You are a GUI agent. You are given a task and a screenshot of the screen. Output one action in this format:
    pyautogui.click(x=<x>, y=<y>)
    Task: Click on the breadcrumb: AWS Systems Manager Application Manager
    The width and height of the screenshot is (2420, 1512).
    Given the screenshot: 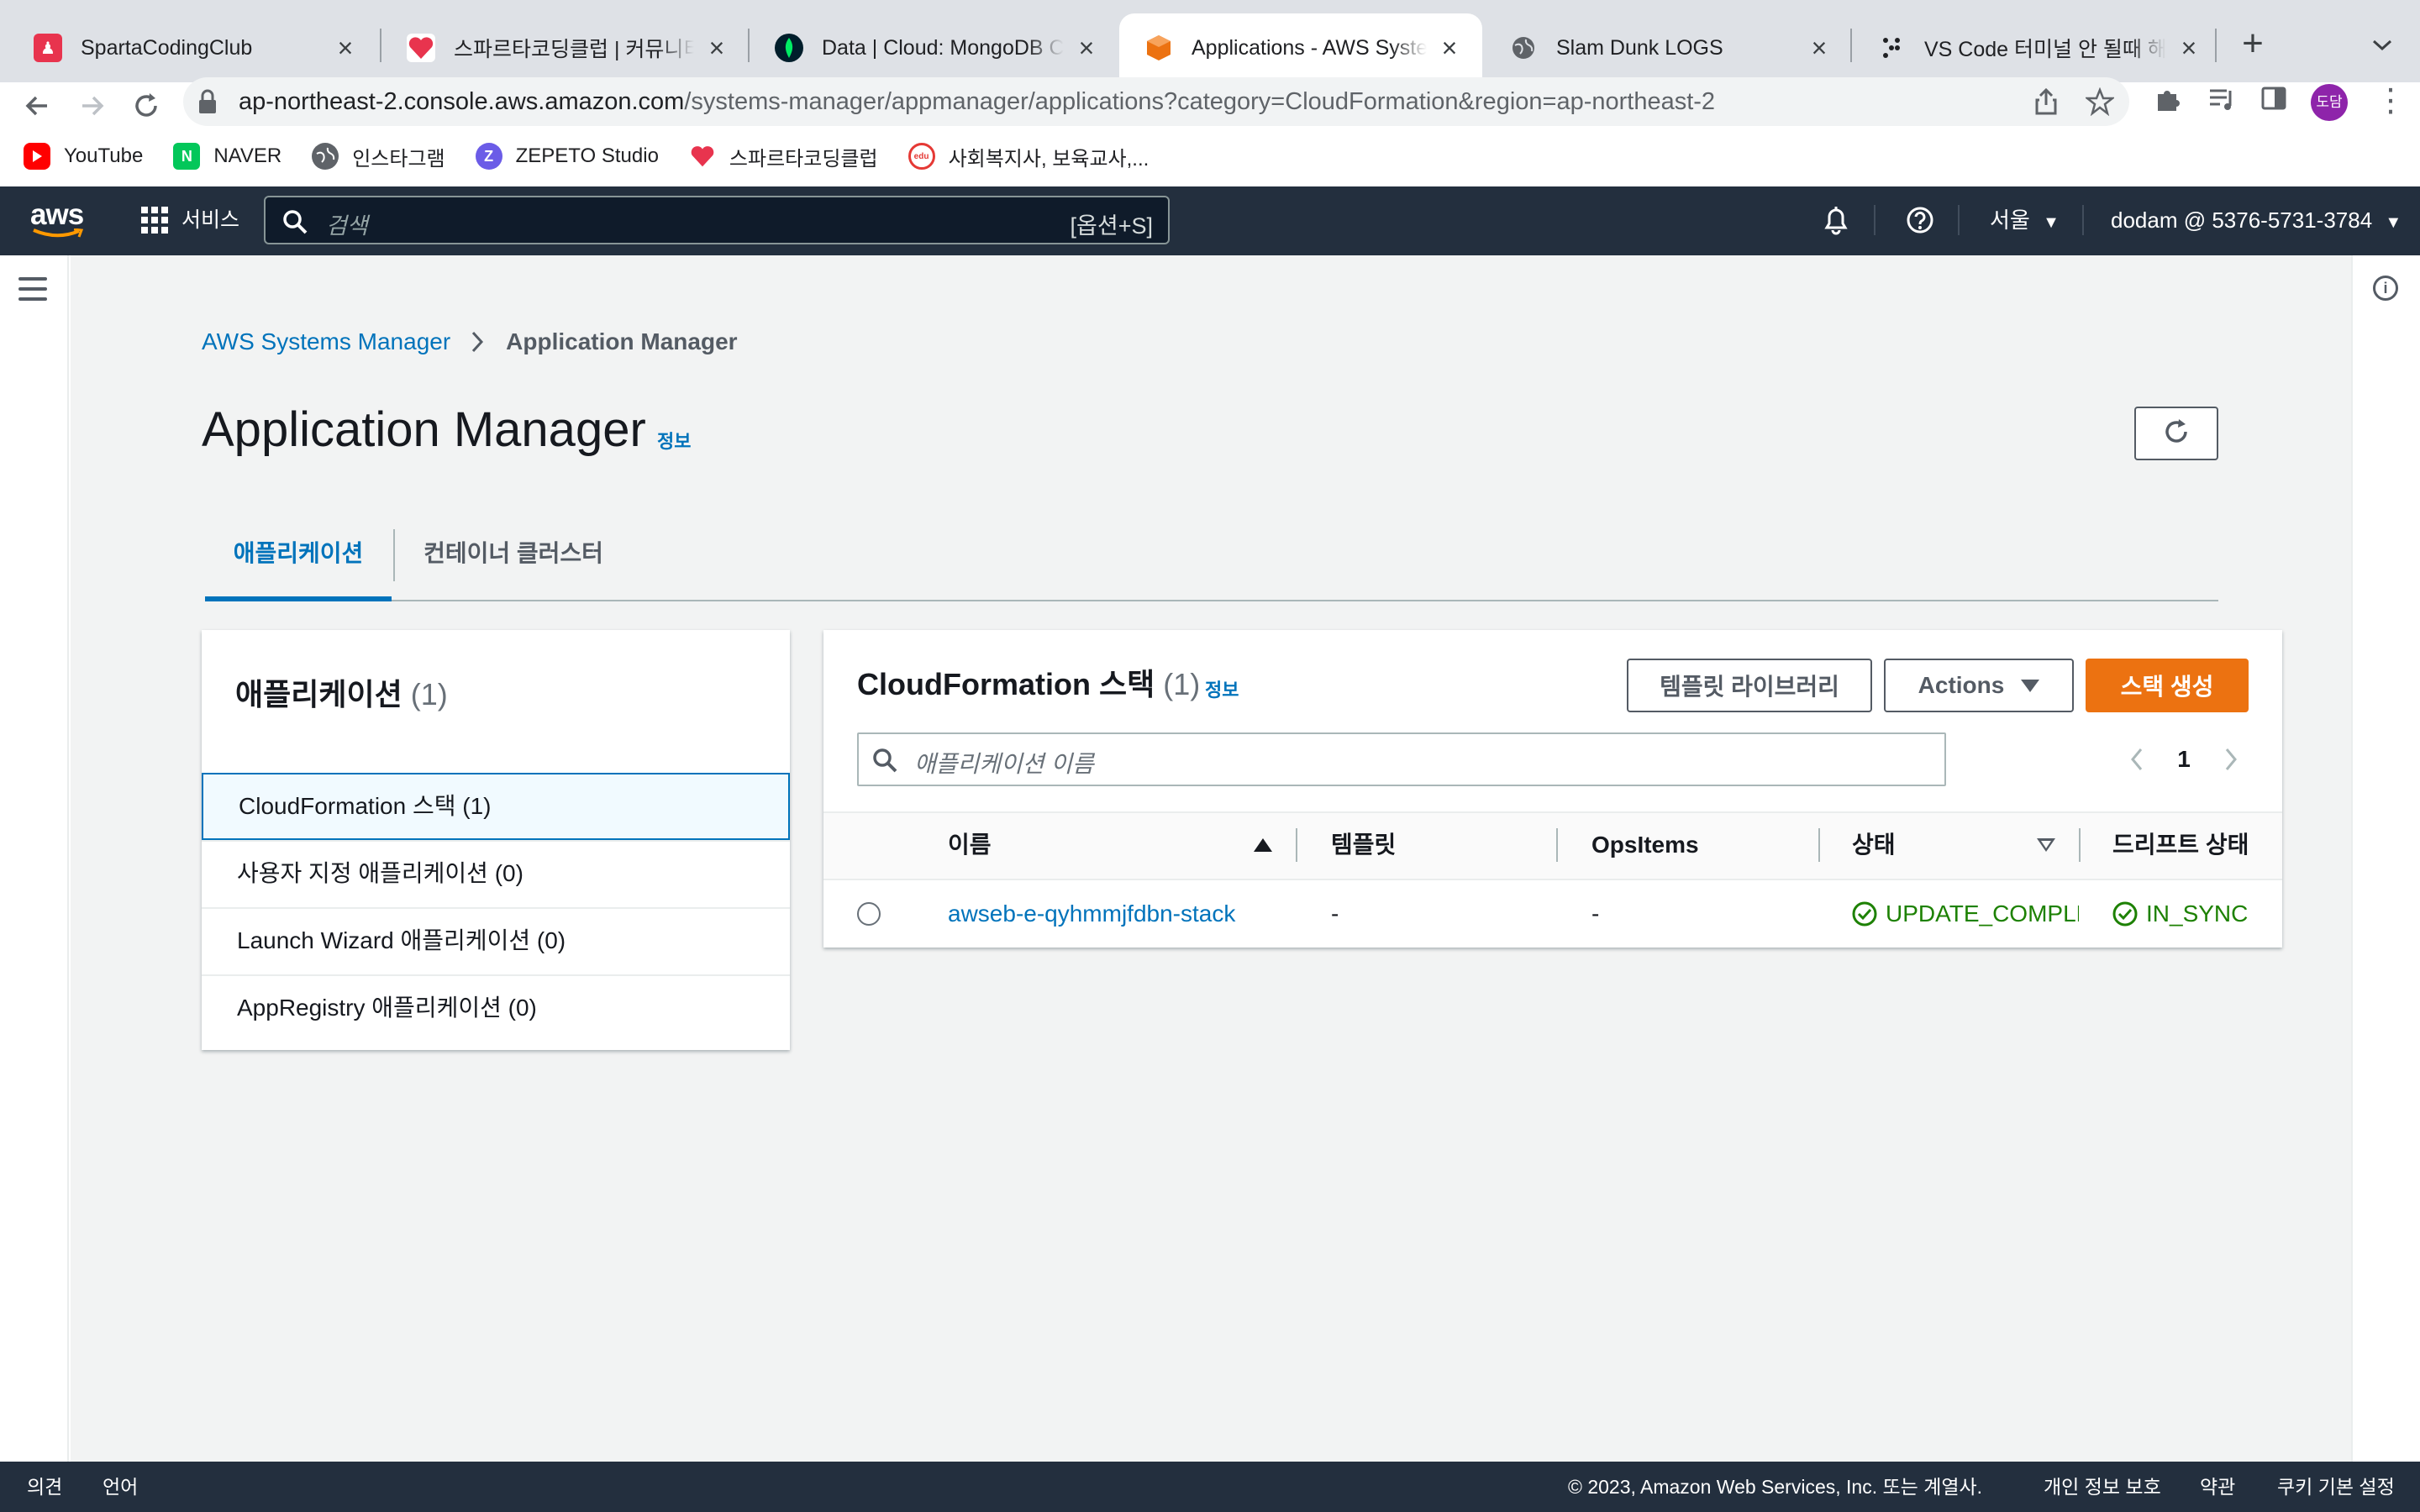 What is the action you would take?
    pyautogui.click(x=470, y=342)
    